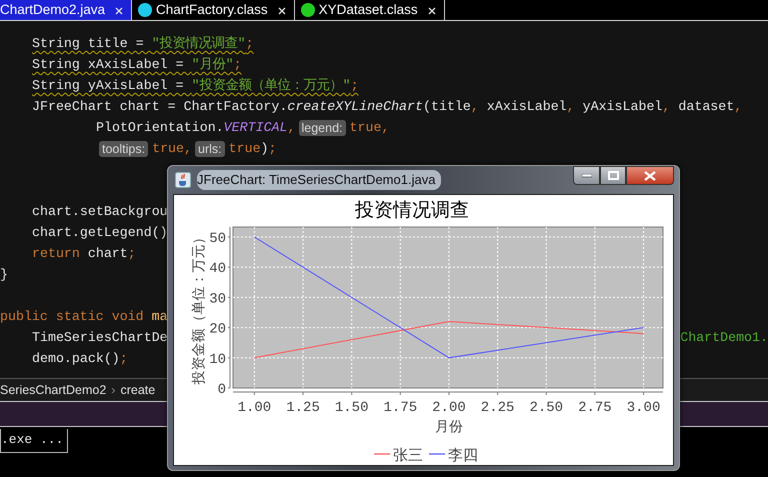  What do you see at coordinates (76, 359) in the screenshot?
I see `code-text: demo.pack()` at bounding box center [76, 359].